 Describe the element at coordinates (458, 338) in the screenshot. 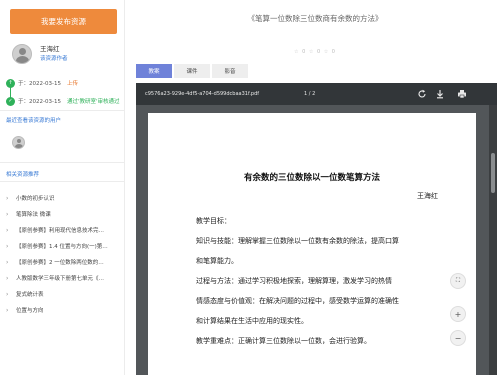

I see `zoom-out-button: −` at that location.